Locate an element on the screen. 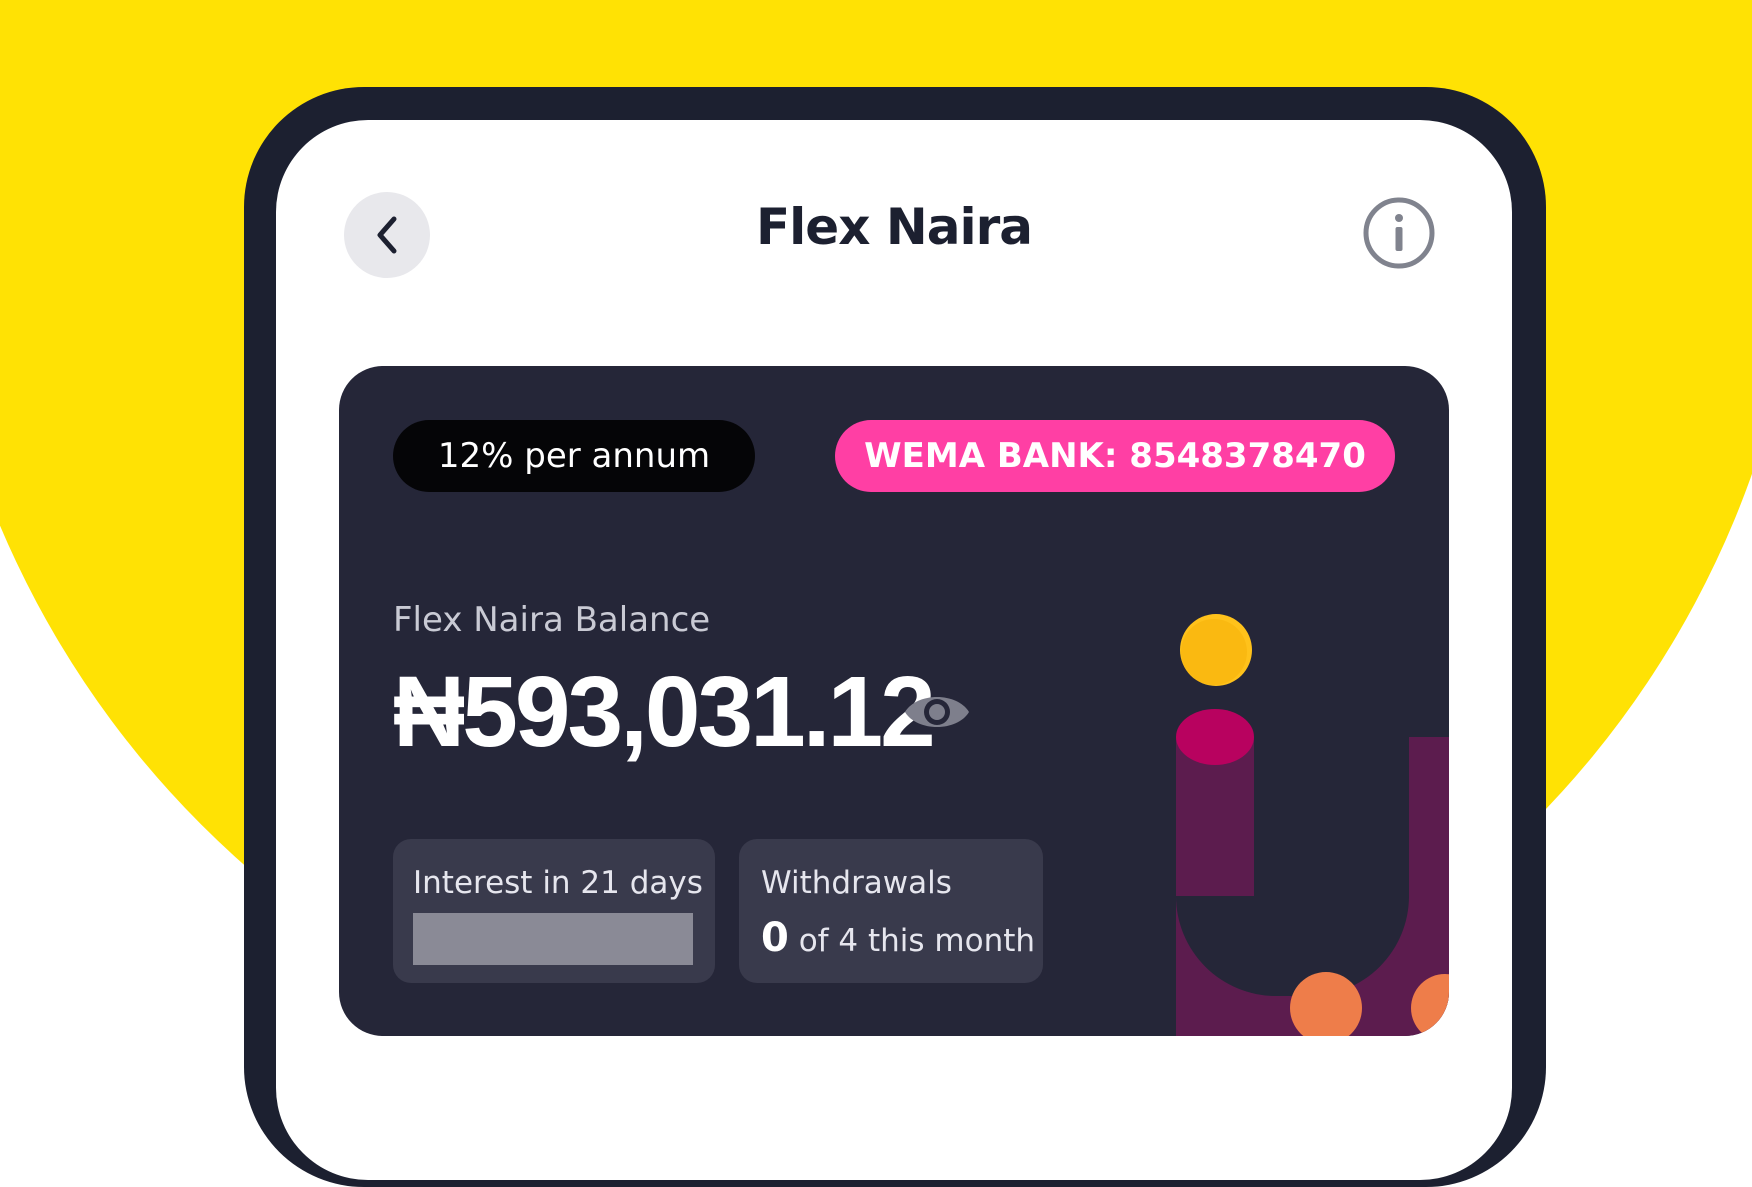  interest-amount-placeholder is located at coordinates (553, 939).